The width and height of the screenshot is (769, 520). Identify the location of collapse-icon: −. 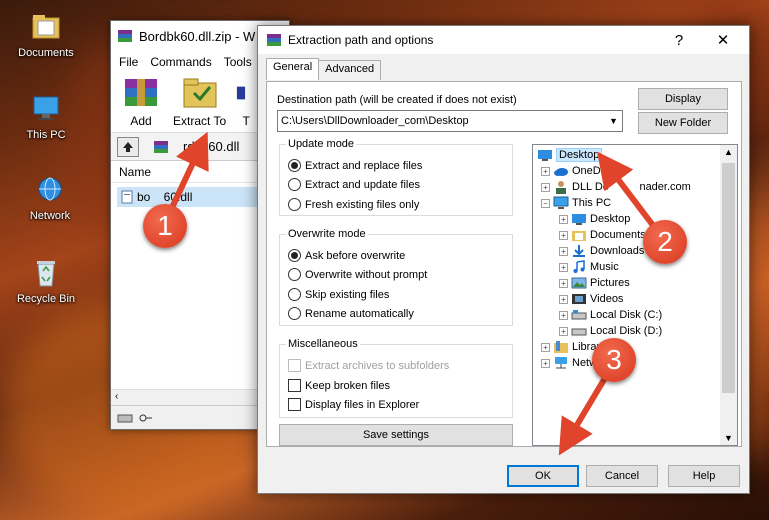
(545, 203).